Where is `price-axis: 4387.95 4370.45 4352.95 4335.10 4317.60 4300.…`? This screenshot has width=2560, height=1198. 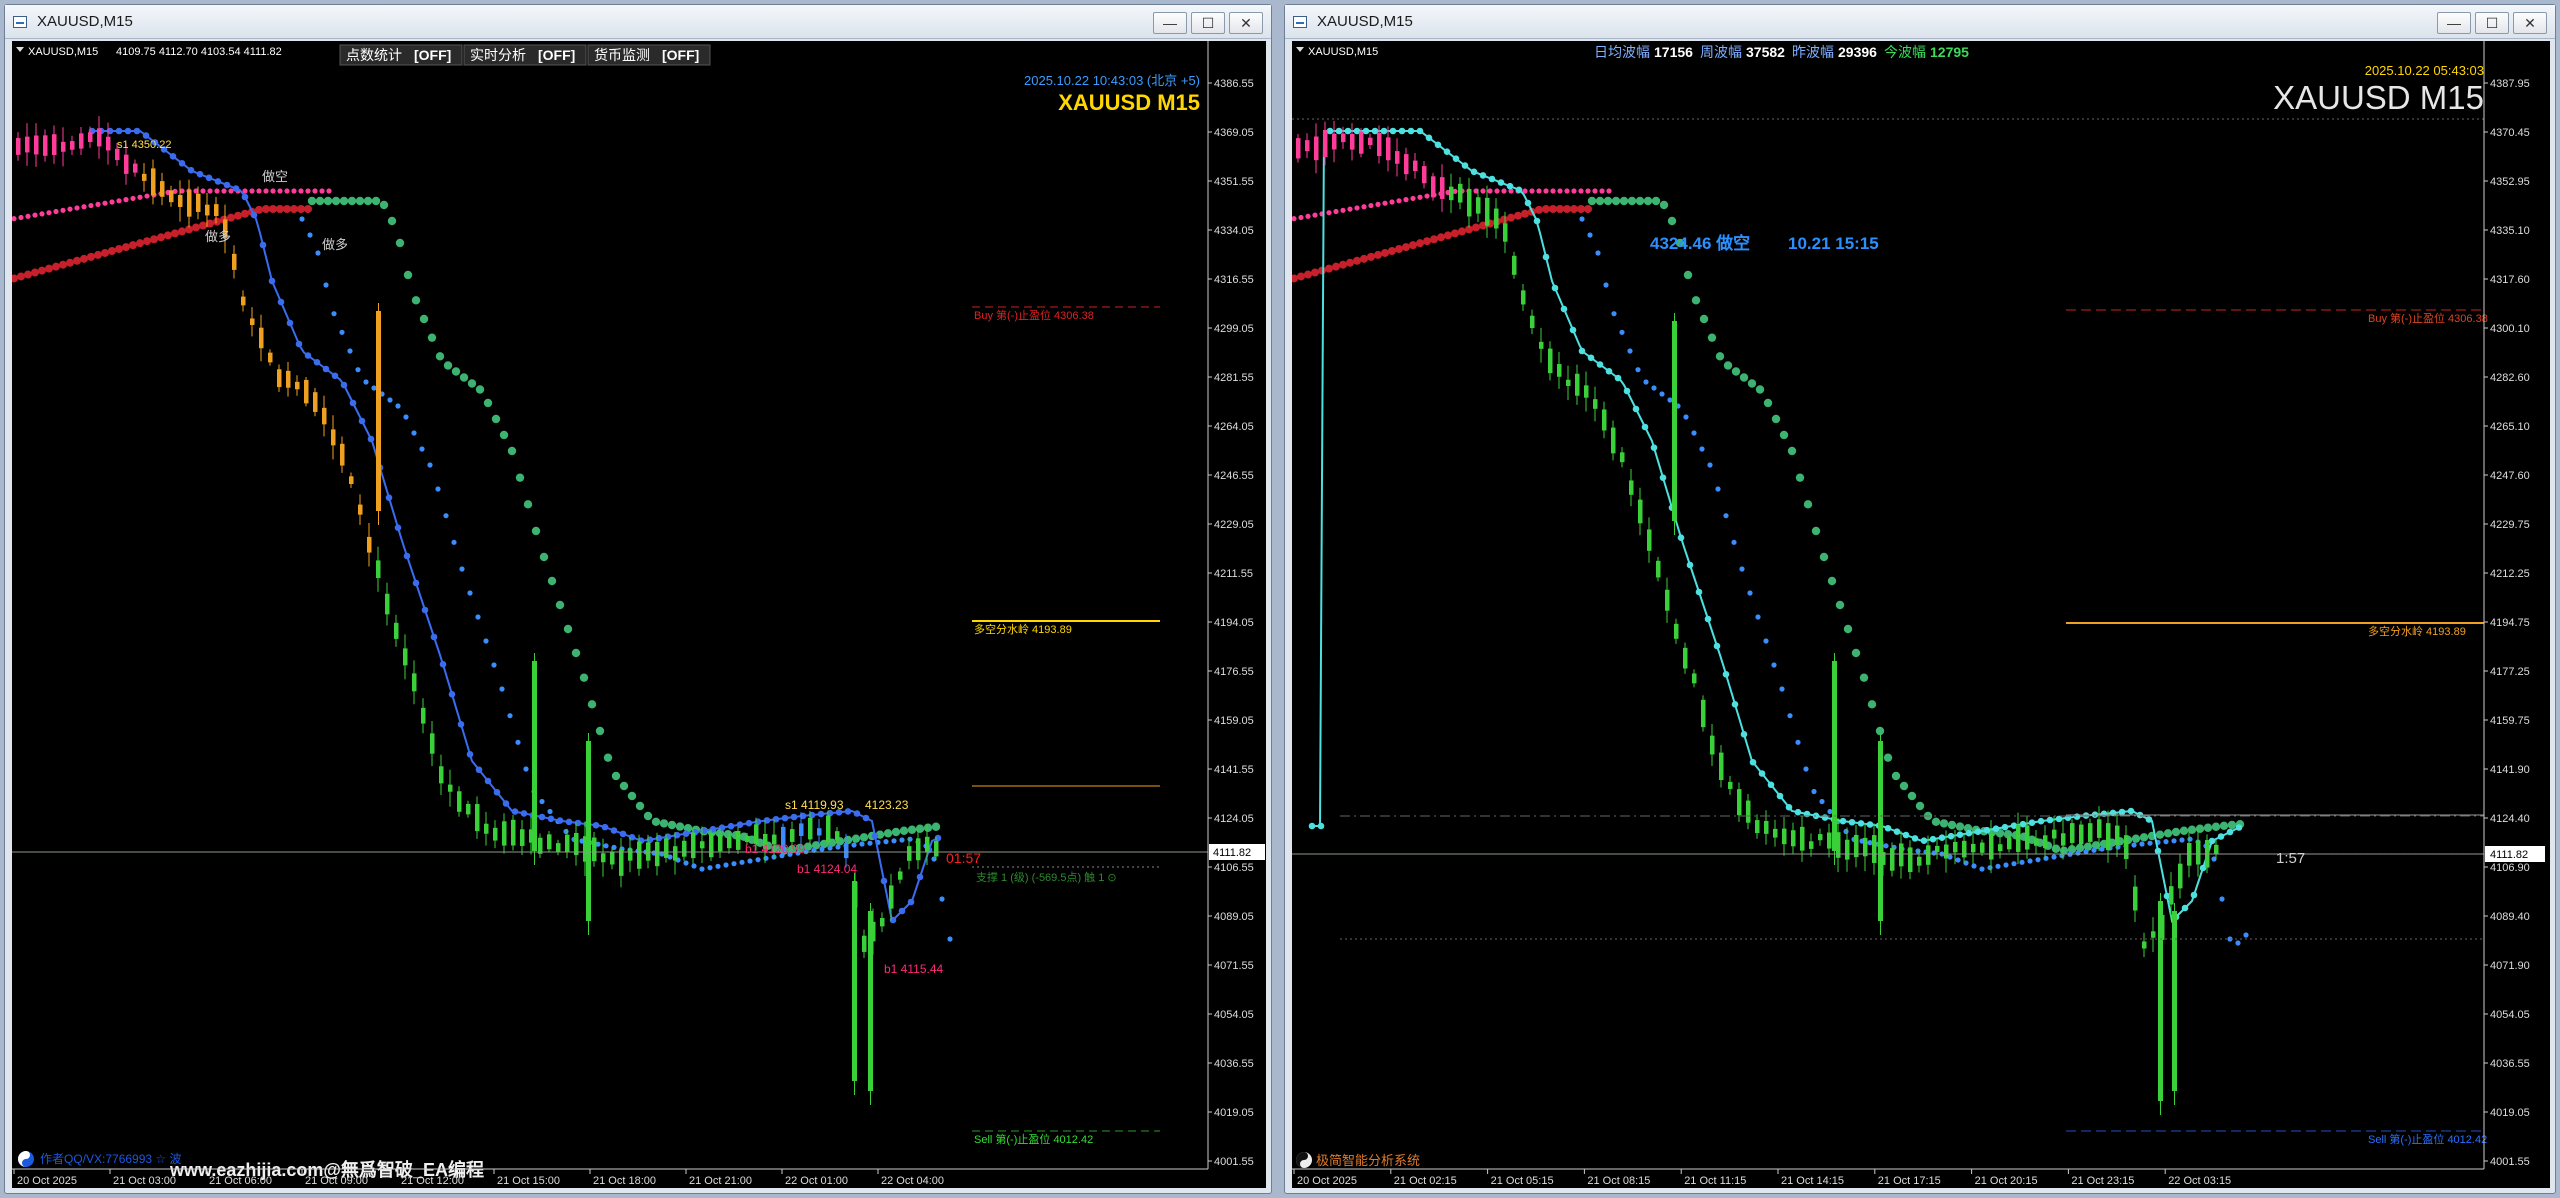 price-axis: 4387.95 4370.45 4352.95 4335.10 4317.60 4300.… is located at coordinates (2507, 623).